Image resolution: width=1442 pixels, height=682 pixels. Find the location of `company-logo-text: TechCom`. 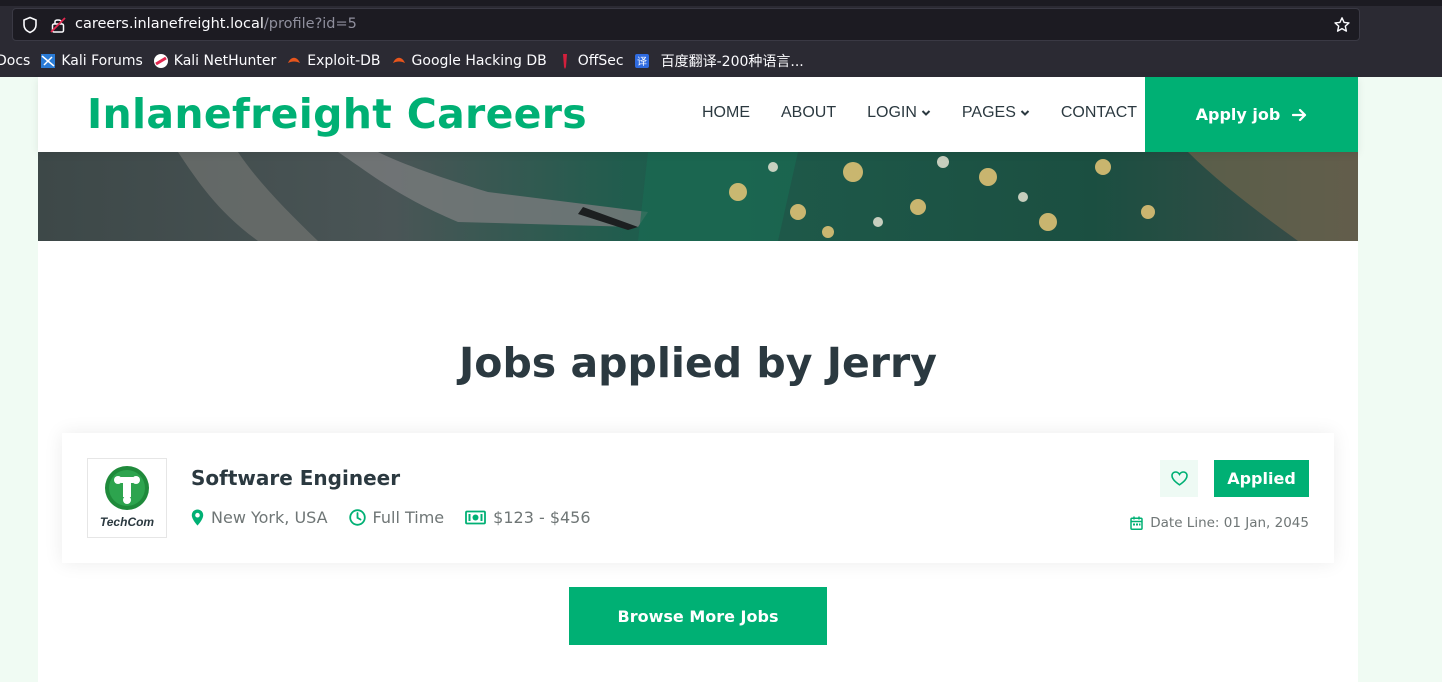

company-logo-text: TechCom is located at coordinates (127, 522).